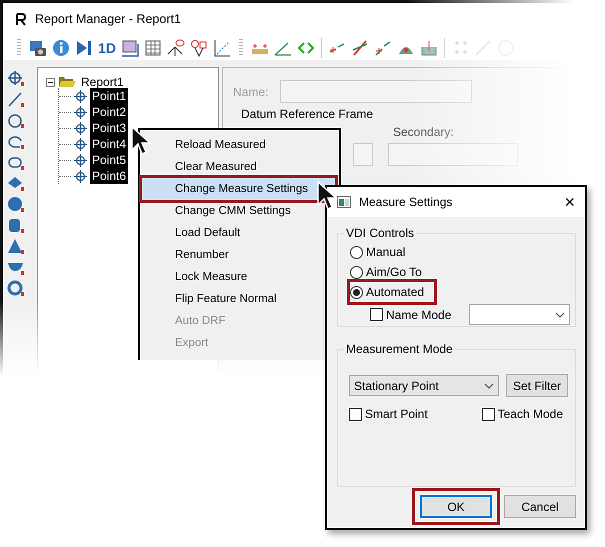 Image resolution: width=605 pixels, height=547 pixels. Describe the element at coordinates (423, 132) in the screenshot. I see `secondary-label: Secondary:` at that location.